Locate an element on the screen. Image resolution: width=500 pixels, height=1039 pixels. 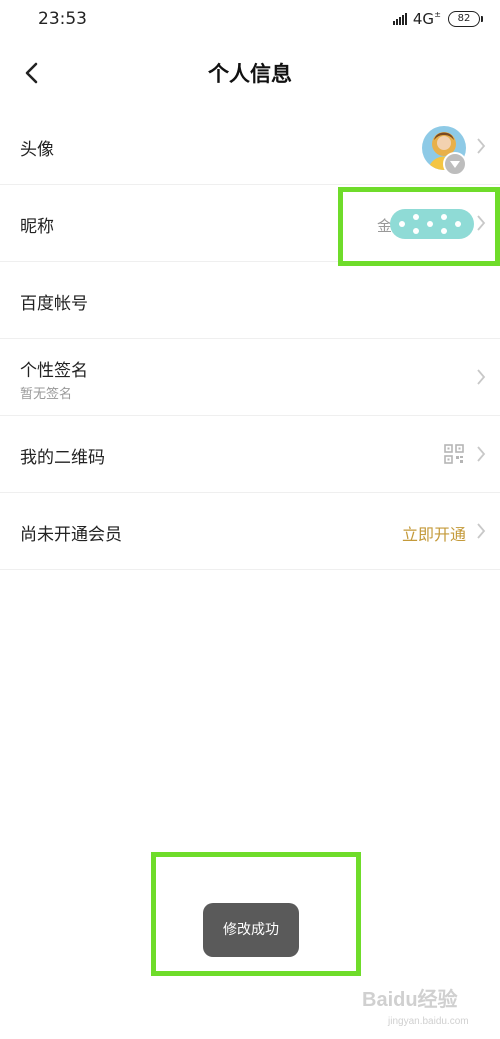
toast-message: 修改成功 is located at coordinates (251, 930).